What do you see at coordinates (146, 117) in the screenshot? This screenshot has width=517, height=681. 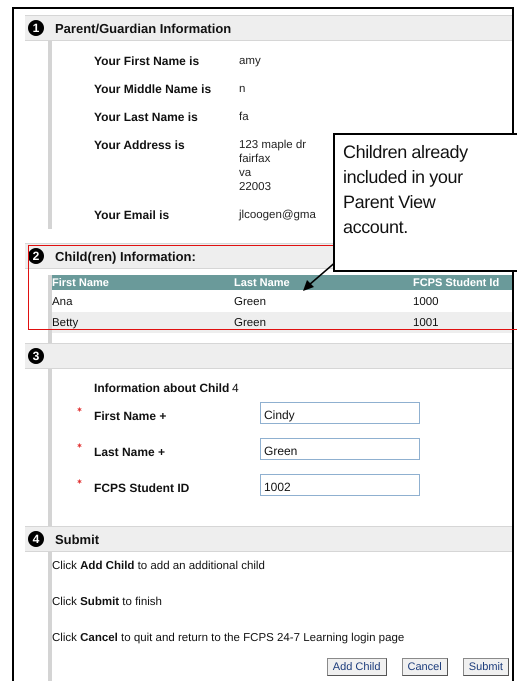 I see `field-label: Your Last Name is` at bounding box center [146, 117].